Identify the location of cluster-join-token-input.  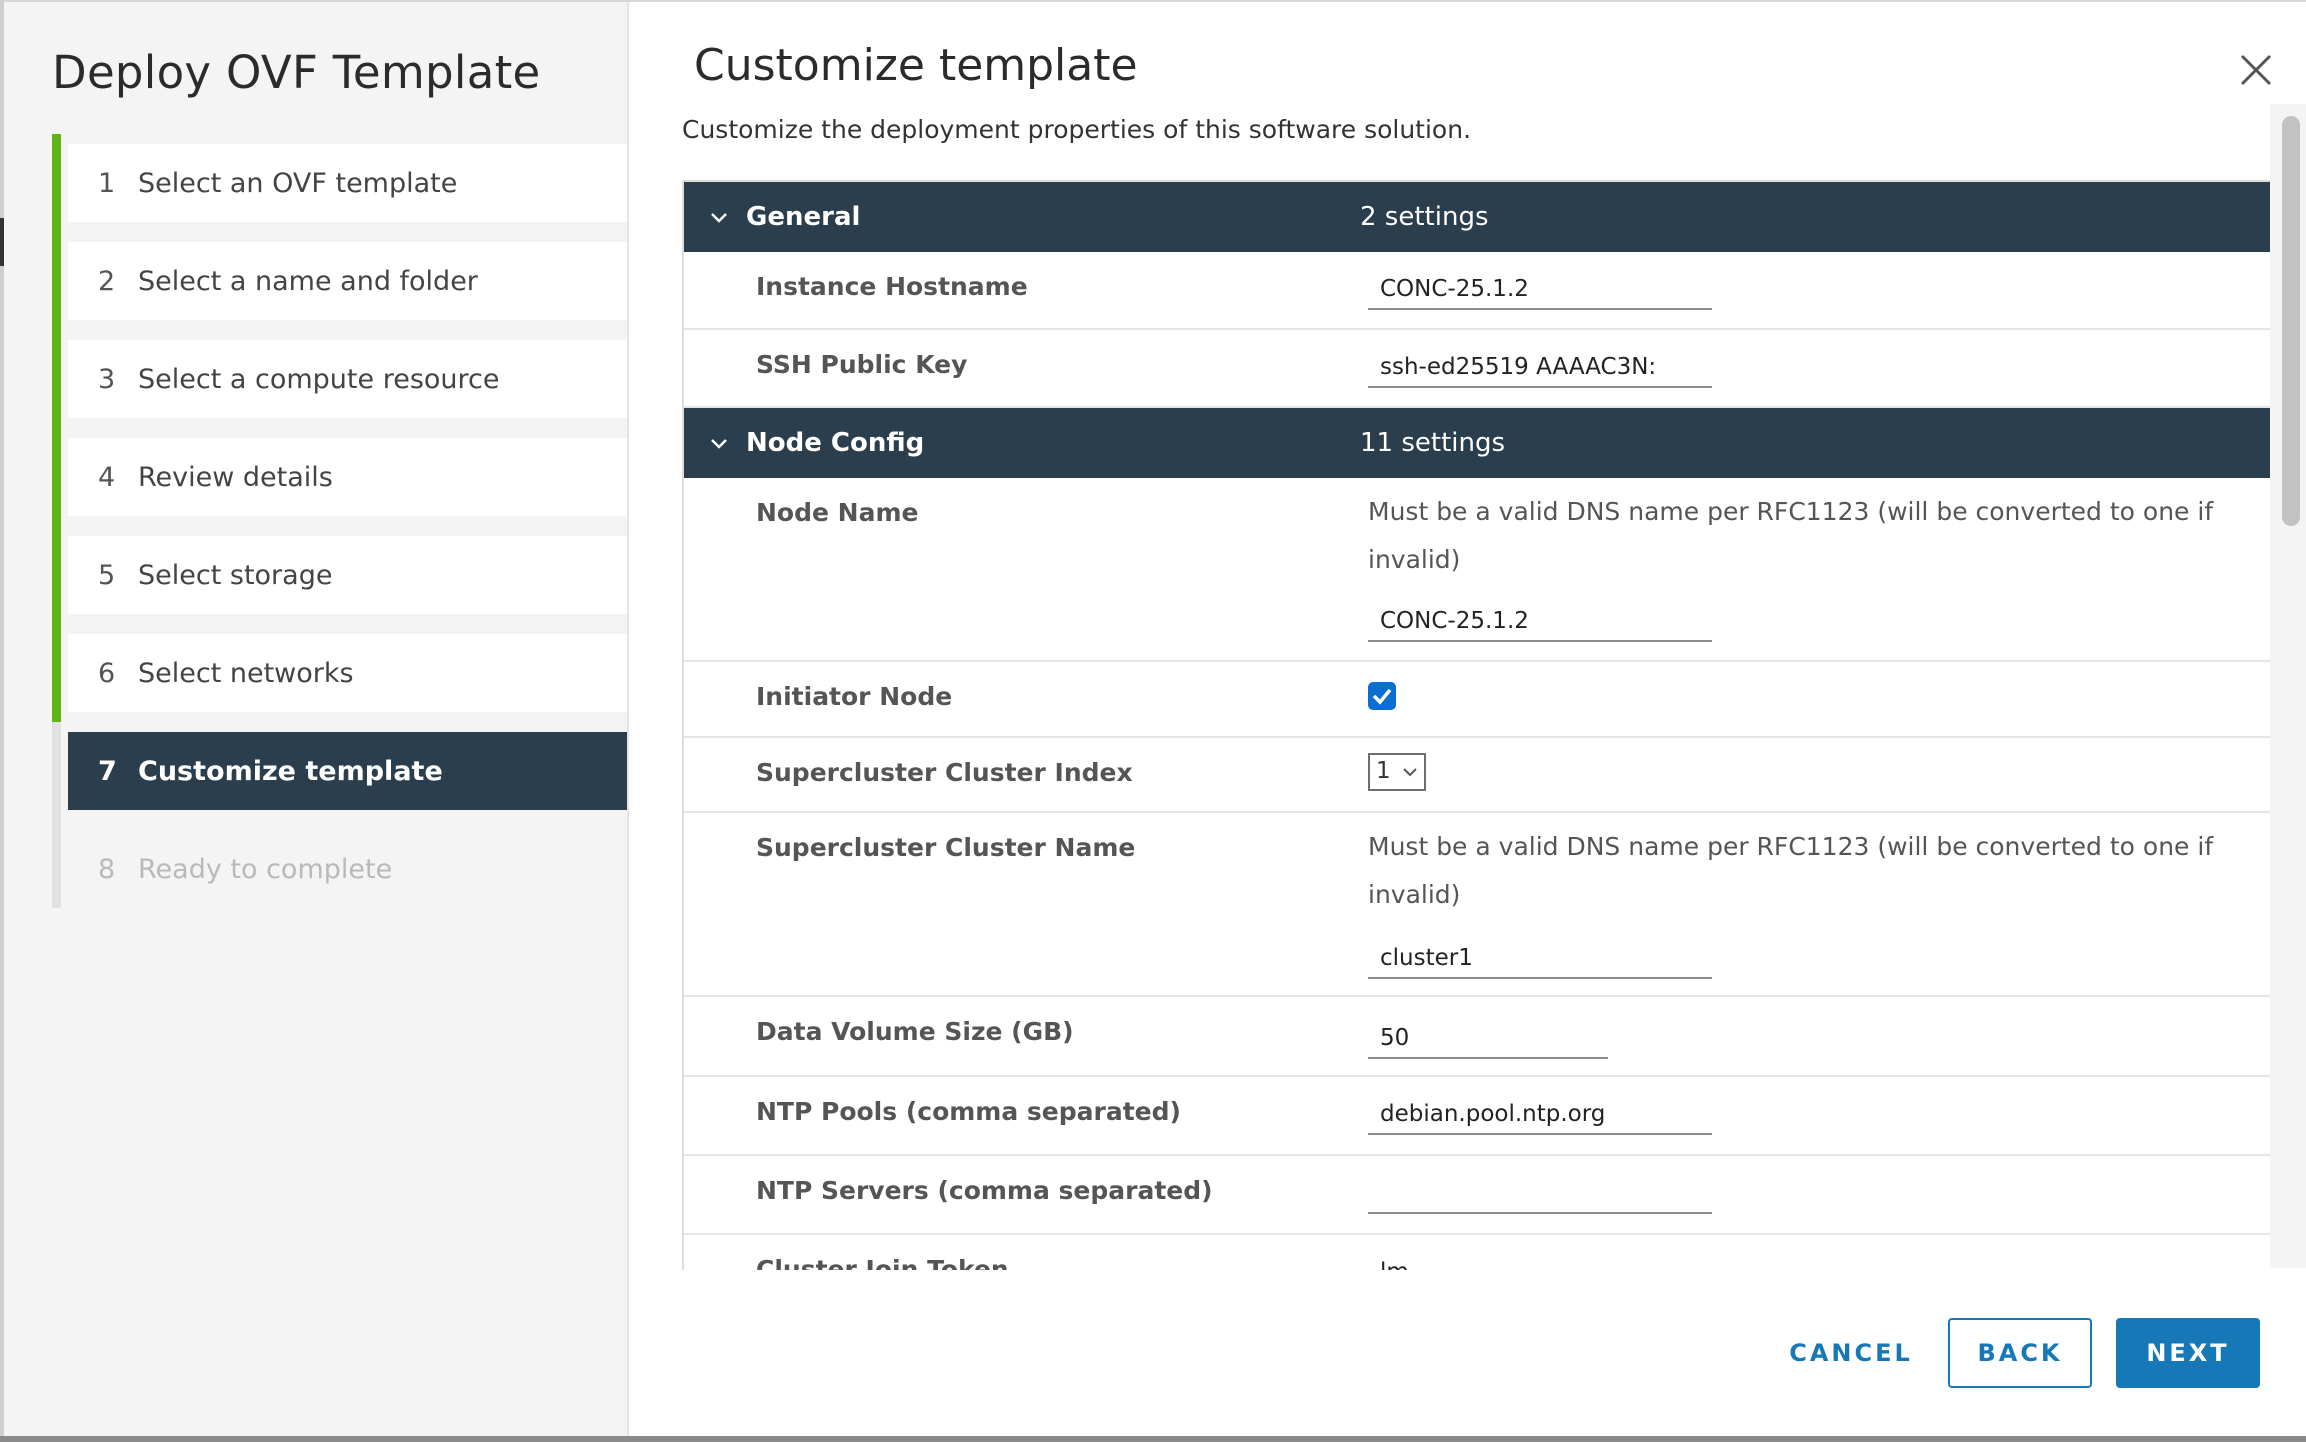
(1540, 1261).